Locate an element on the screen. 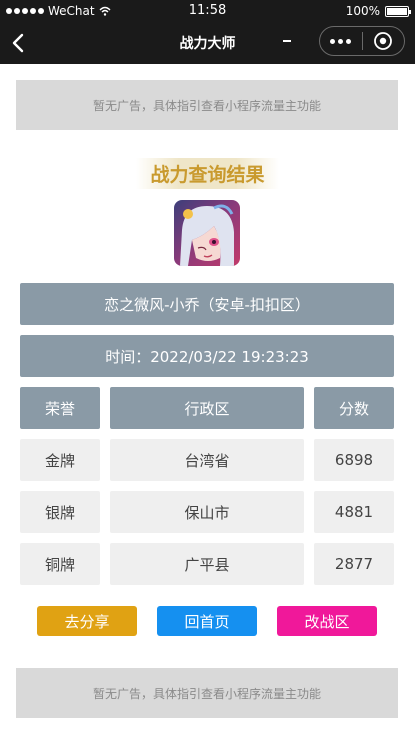  table-cell-honor: 银牌 is located at coordinates (60, 512).